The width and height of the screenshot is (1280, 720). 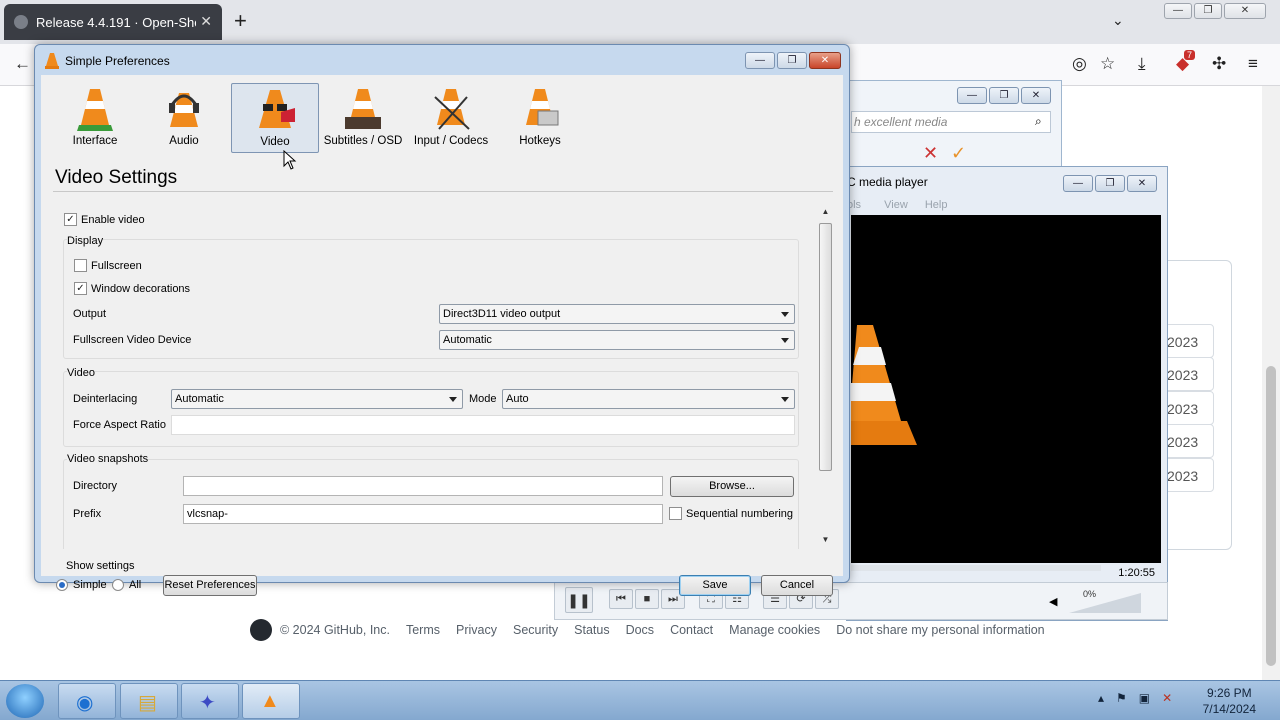 I want to click on mode-label: Mode, so click(x=483, y=399).